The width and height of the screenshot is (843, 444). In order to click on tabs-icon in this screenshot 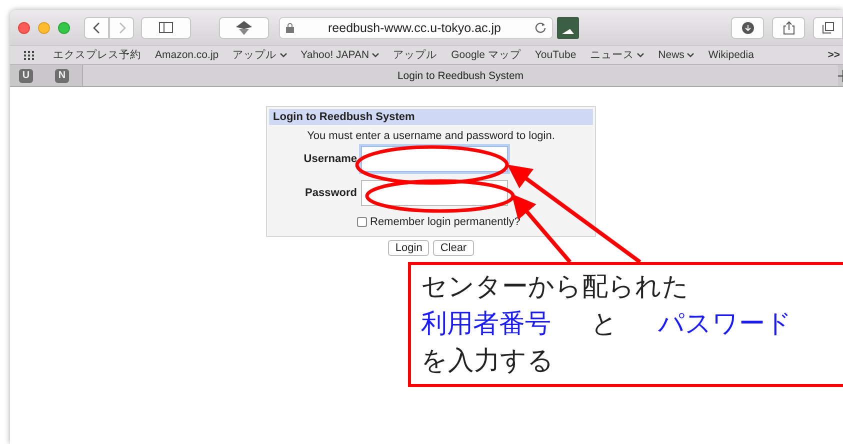, I will do `click(828, 28)`.